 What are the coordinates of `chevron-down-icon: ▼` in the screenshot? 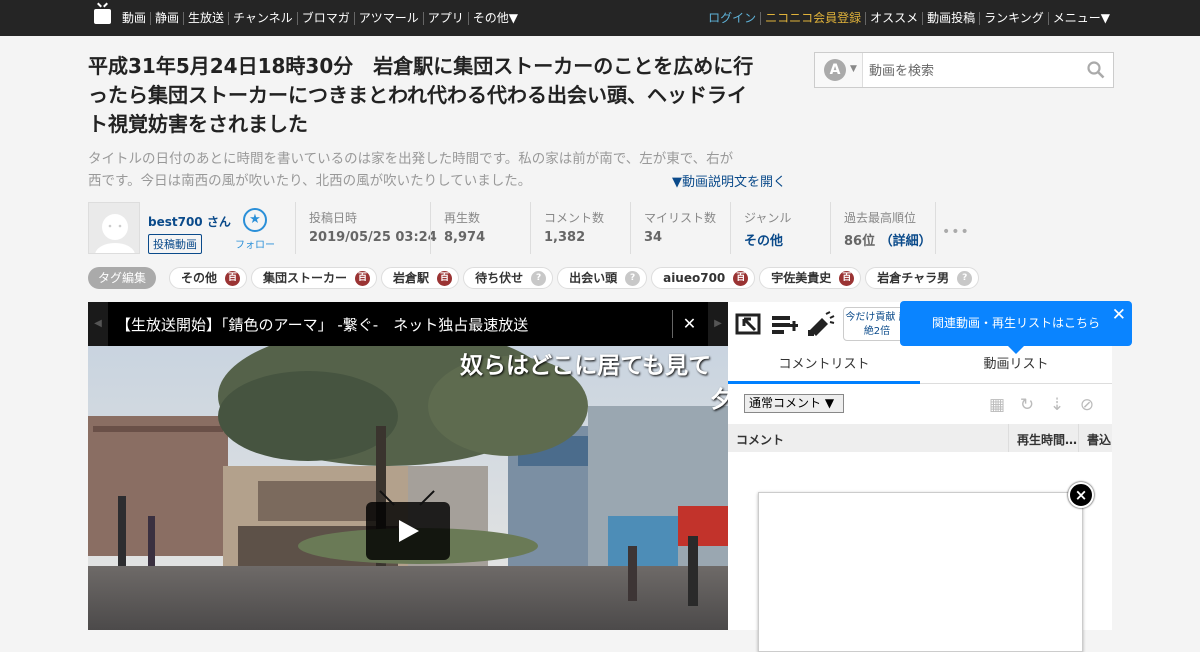 It's located at (829, 403).